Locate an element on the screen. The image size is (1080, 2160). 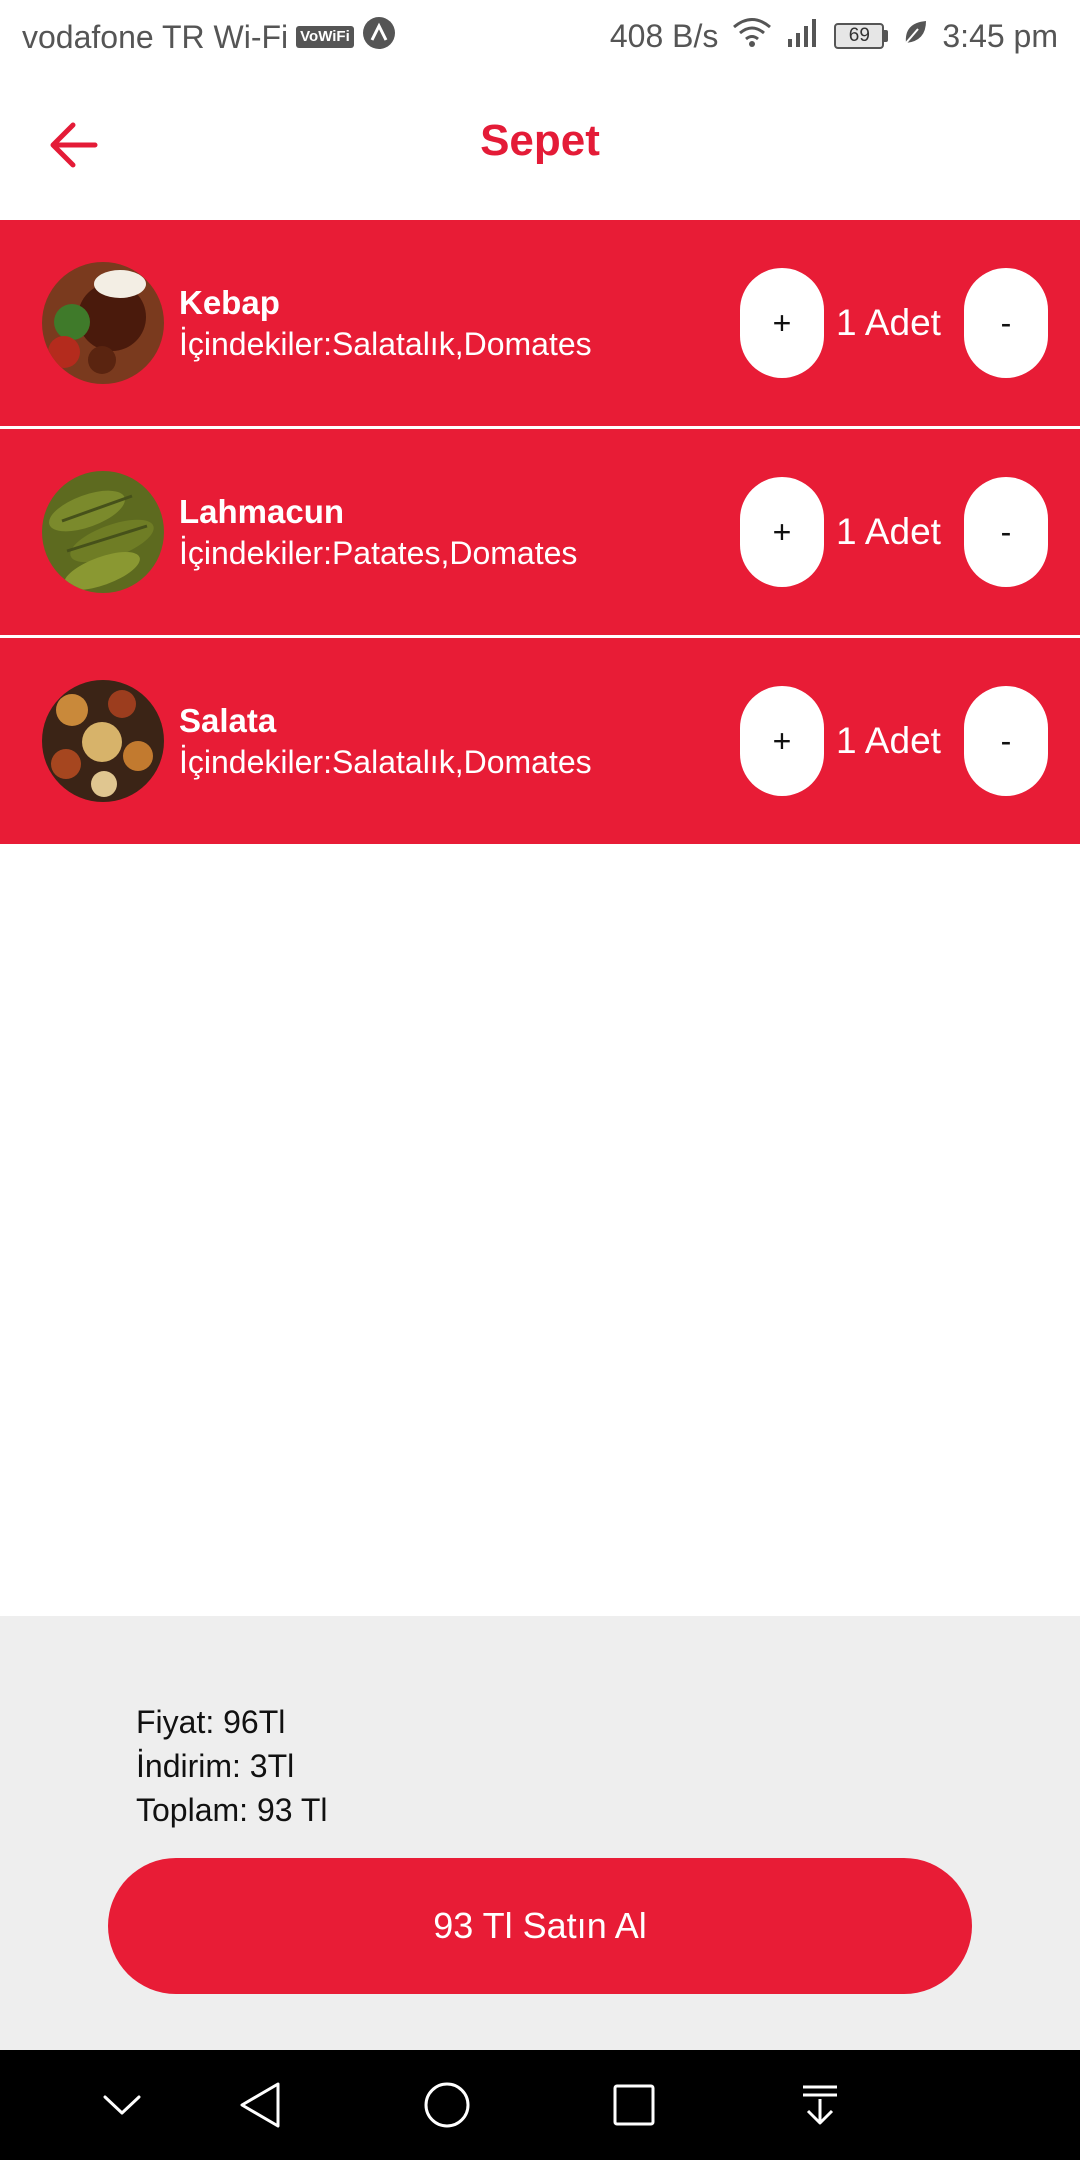
nav-notifications-button is located at coordinates (820, 2105).